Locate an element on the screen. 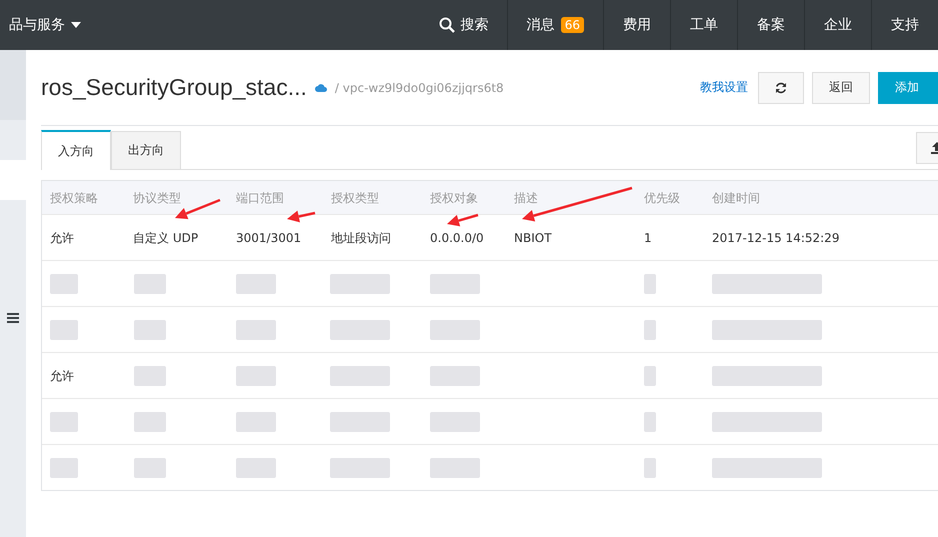  nav-item: 工单 is located at coordinates (703, 25).